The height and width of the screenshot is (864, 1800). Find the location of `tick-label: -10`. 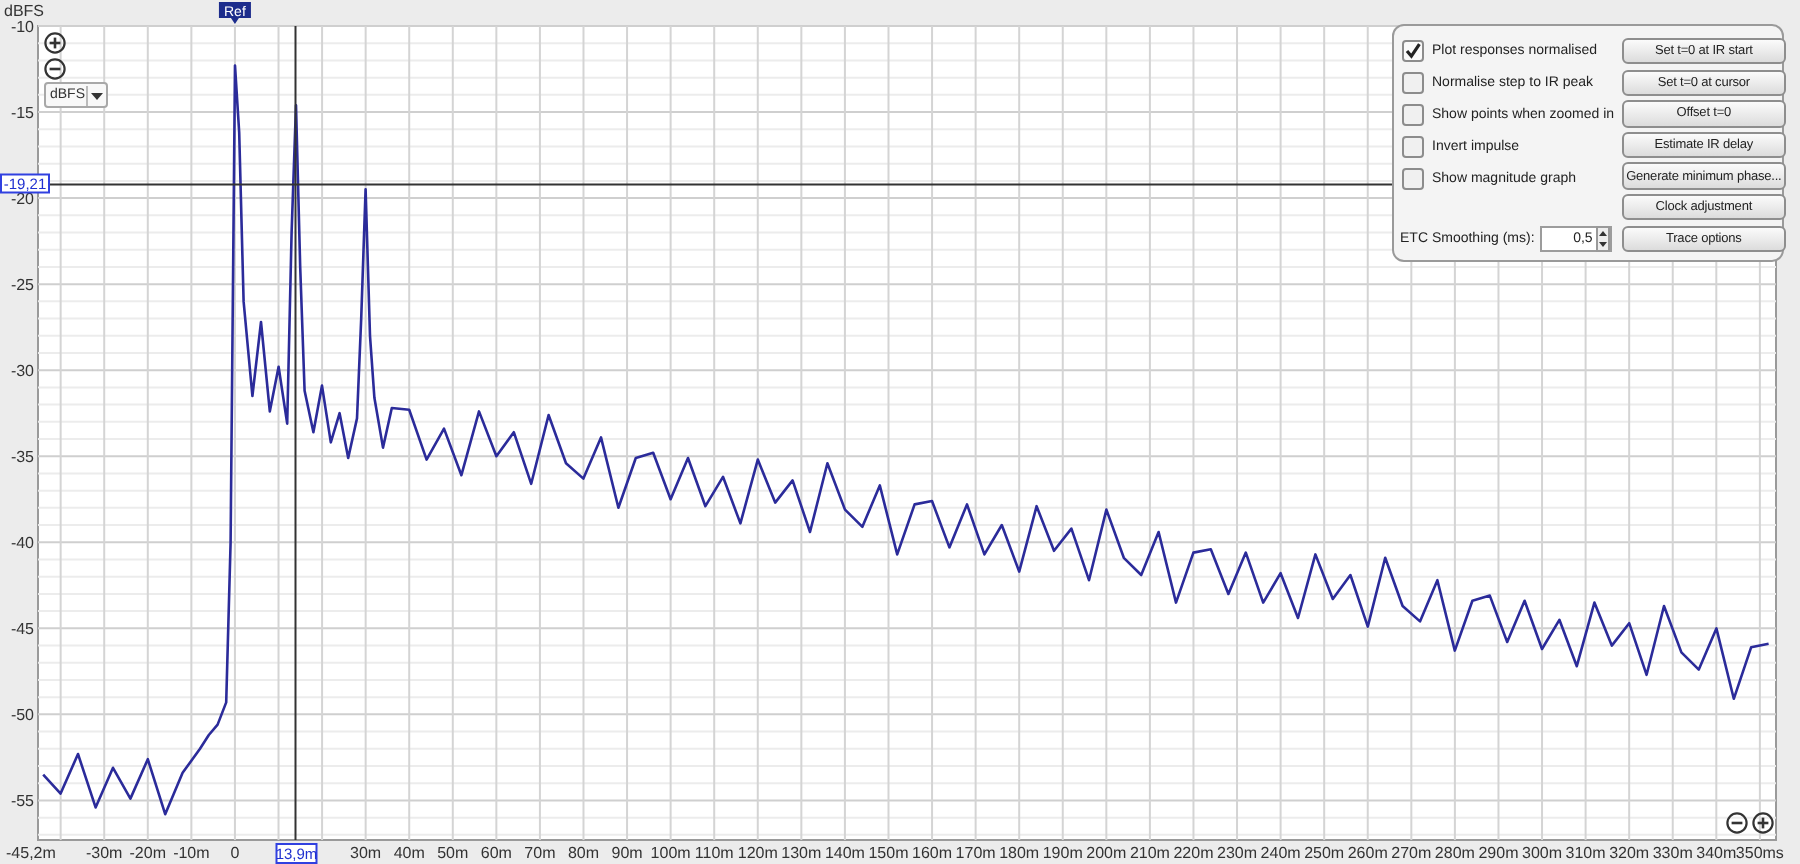

tick-label: -10 is located at coordinates (22, 27).